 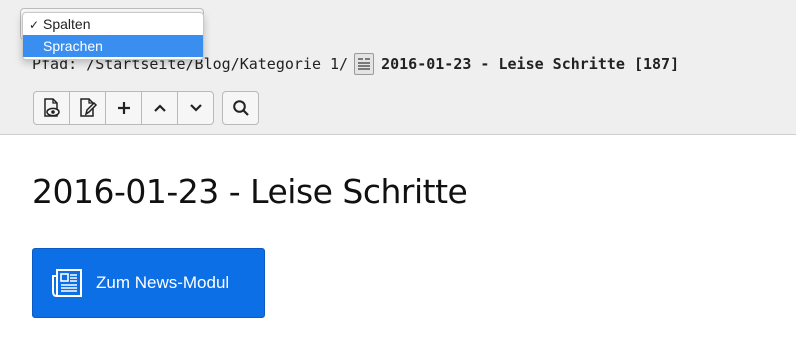 What do you see at coordinates (34, 25) in the screenshot?
I see `checkmark-icon: ✓` at bounding box center [34, 25].